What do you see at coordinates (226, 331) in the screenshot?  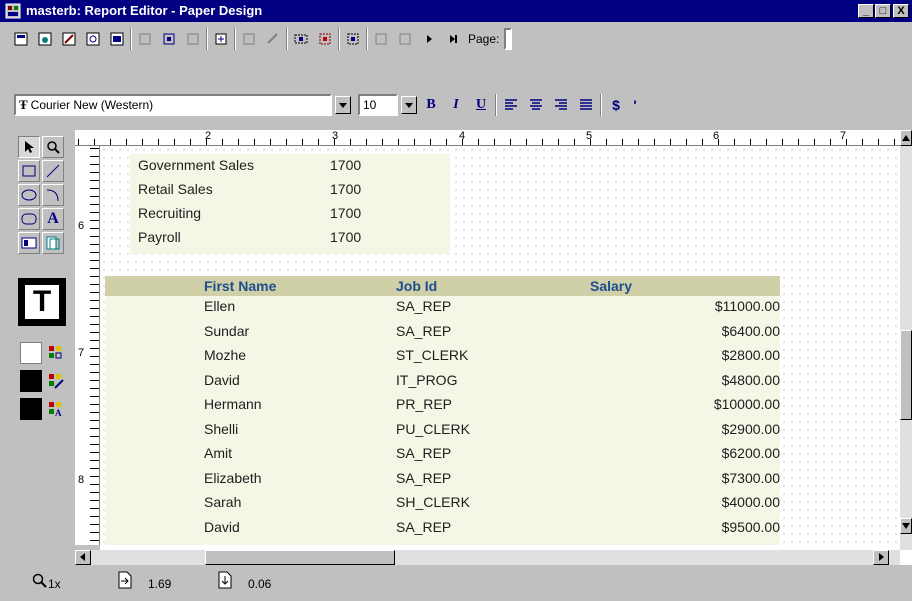 I see `first-name-cell: Sundar` at bounding box center [226, 331].